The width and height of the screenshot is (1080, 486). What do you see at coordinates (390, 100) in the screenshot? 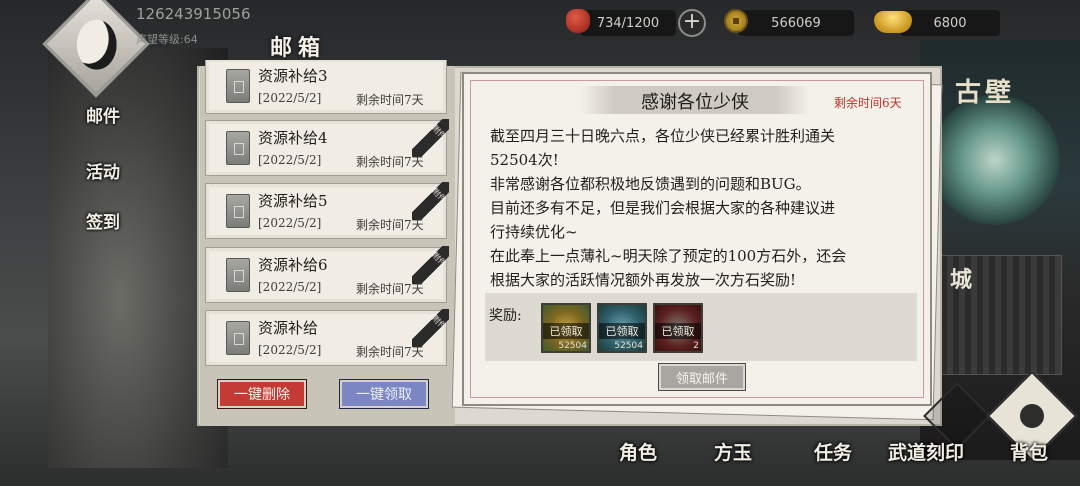
I see `mail-item-remain: 剩余时间7天` at bounding box center [390, 100].